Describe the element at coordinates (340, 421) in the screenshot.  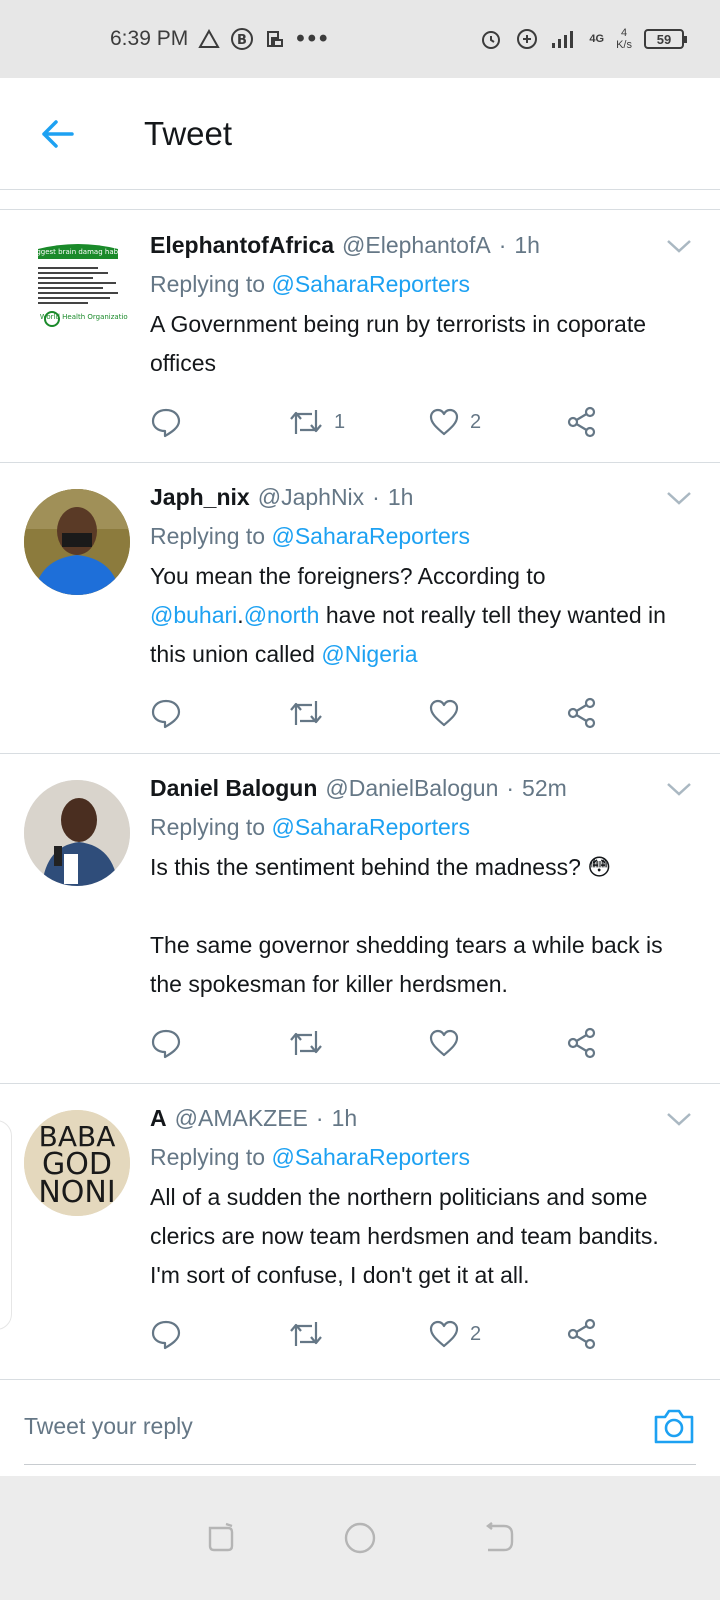
I see `retweet-count: 1` at that location.